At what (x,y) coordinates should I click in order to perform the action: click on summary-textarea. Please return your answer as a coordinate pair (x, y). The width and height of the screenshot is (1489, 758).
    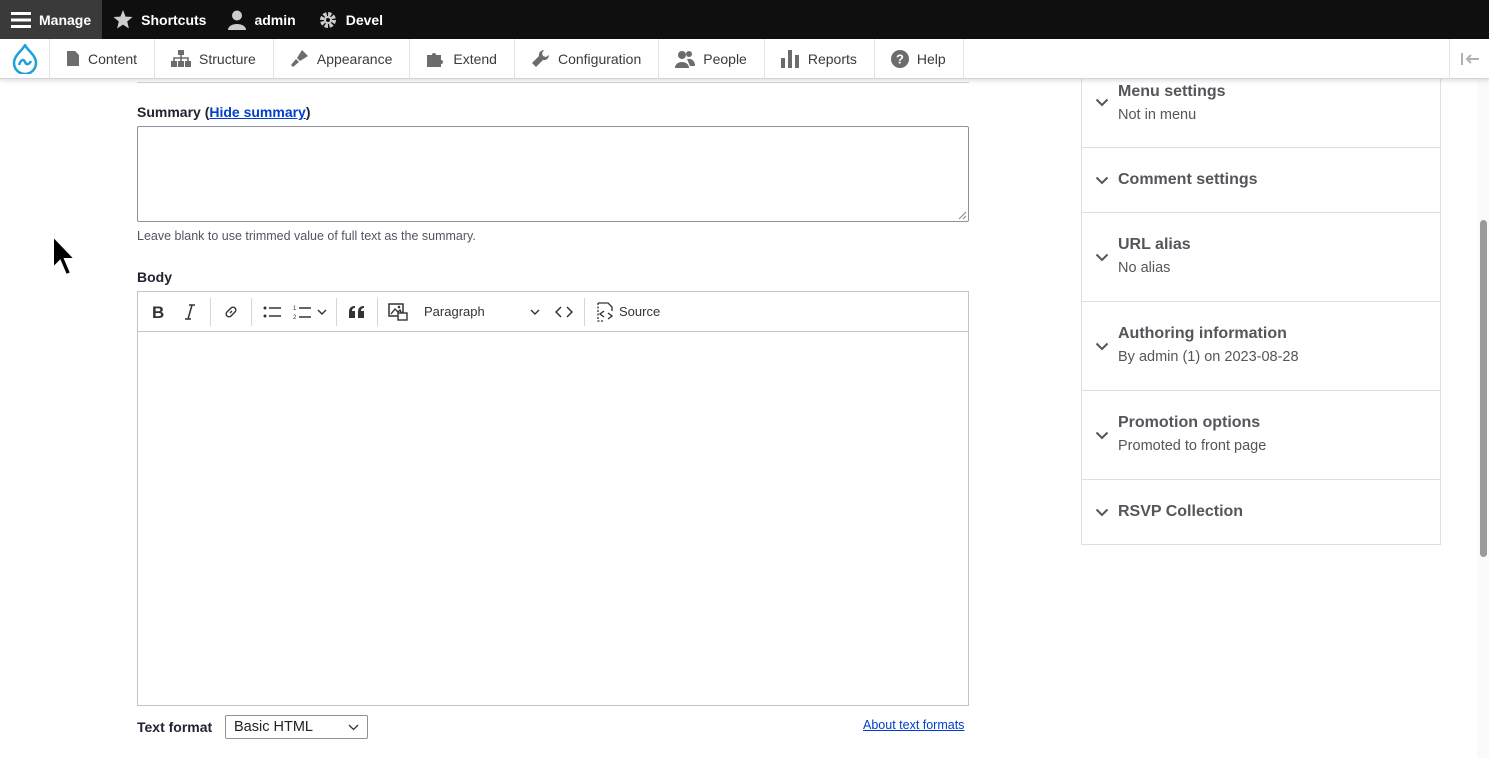
    Looking at the image, I should click on (553, 174).